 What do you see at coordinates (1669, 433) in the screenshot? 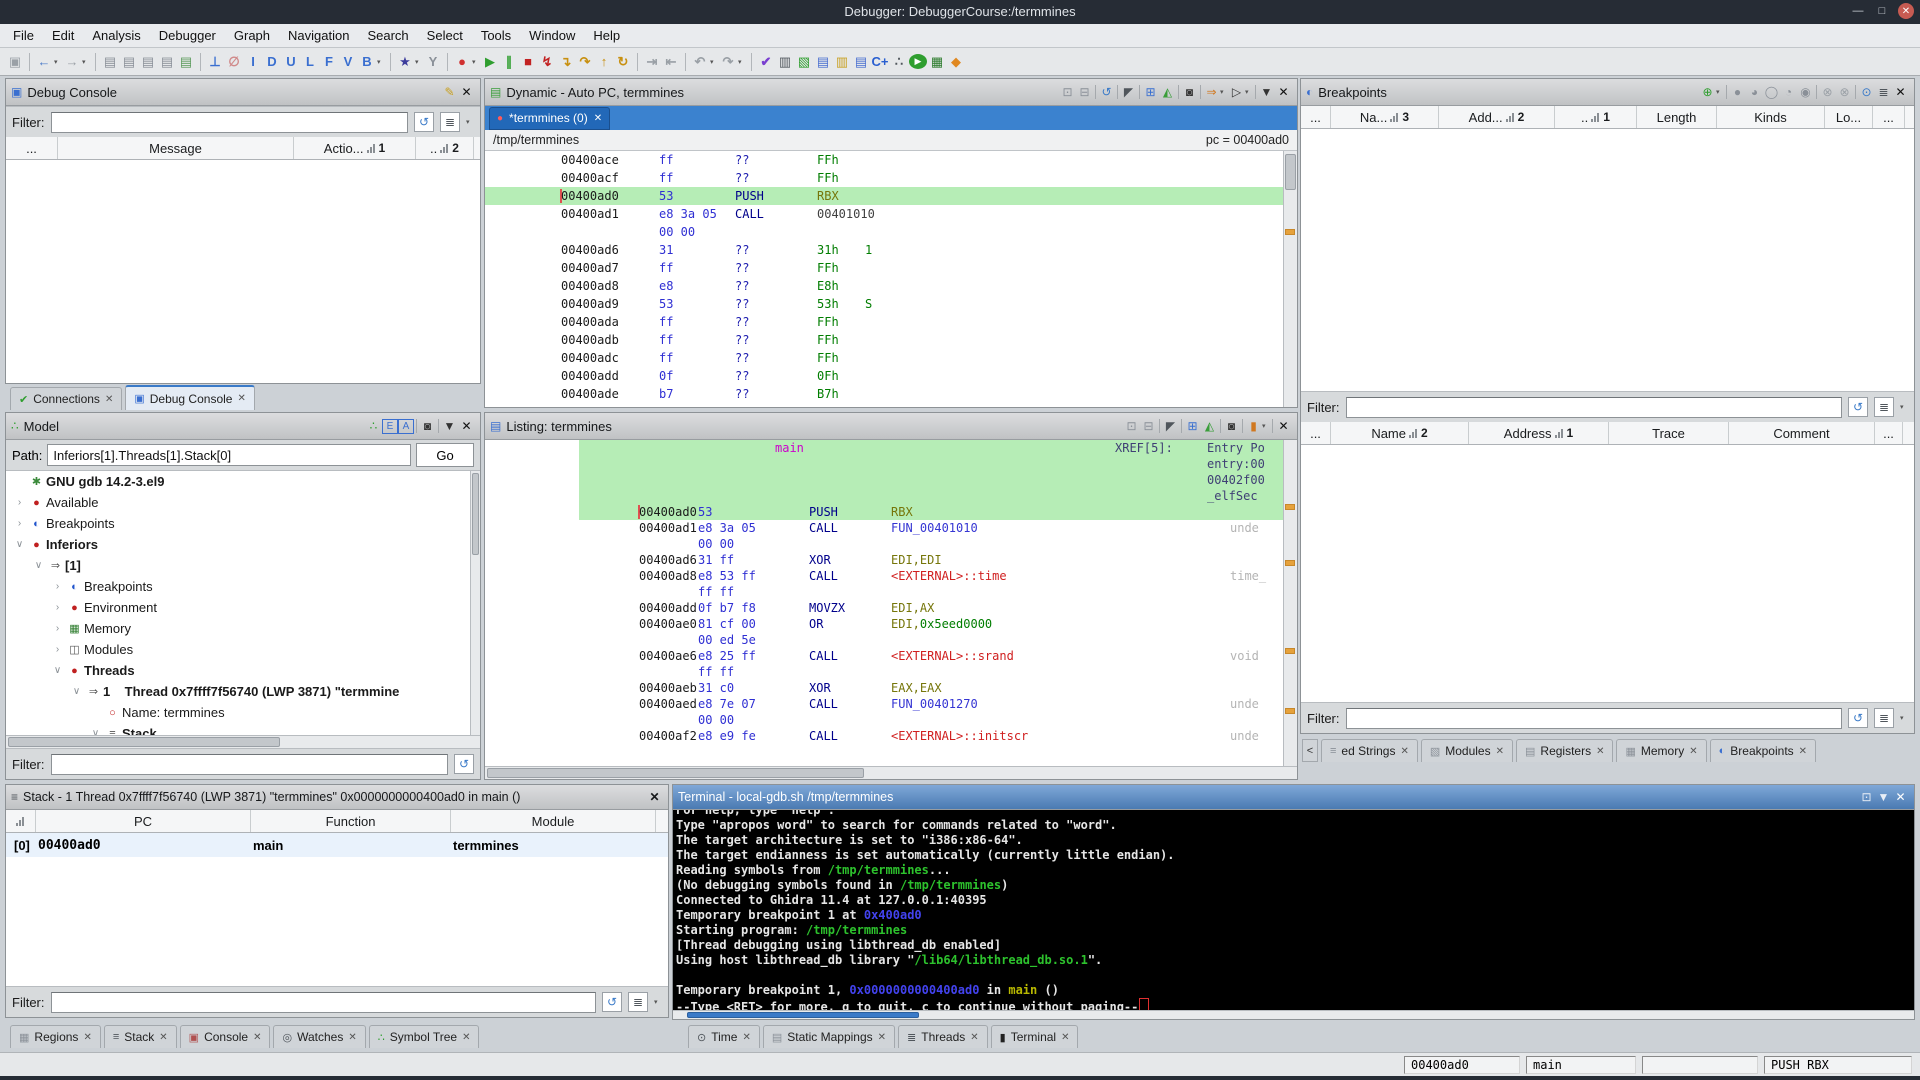
I see `column-header-trace: Trace` at bounding box center [1669, 433].